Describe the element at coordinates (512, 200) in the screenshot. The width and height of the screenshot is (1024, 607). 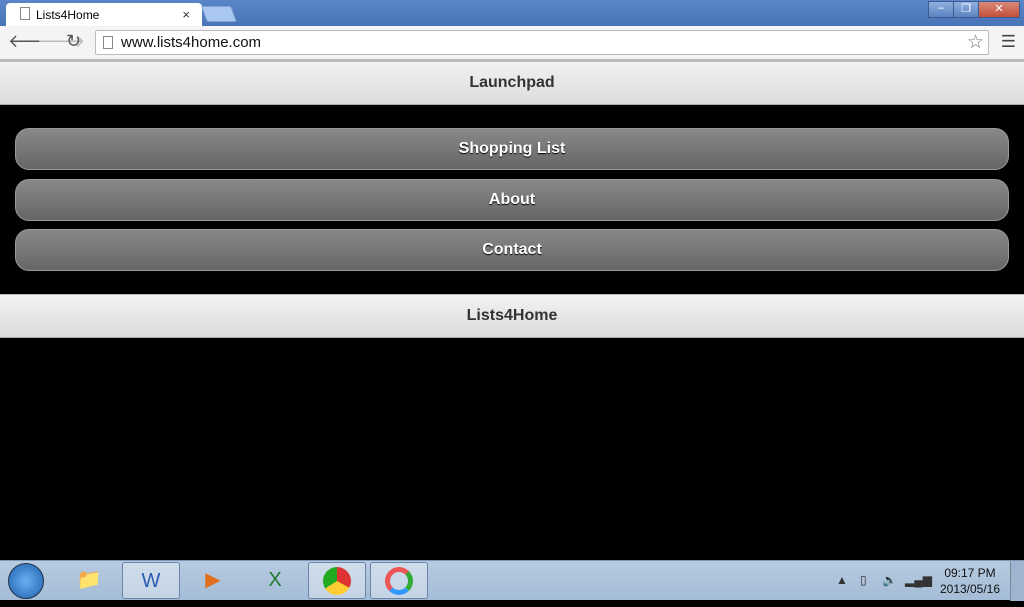
I see `about-button: About` at that location.